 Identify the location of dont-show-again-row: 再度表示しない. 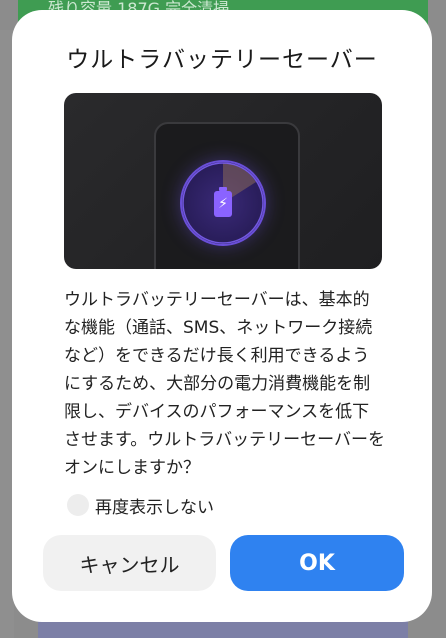
(140, 505).